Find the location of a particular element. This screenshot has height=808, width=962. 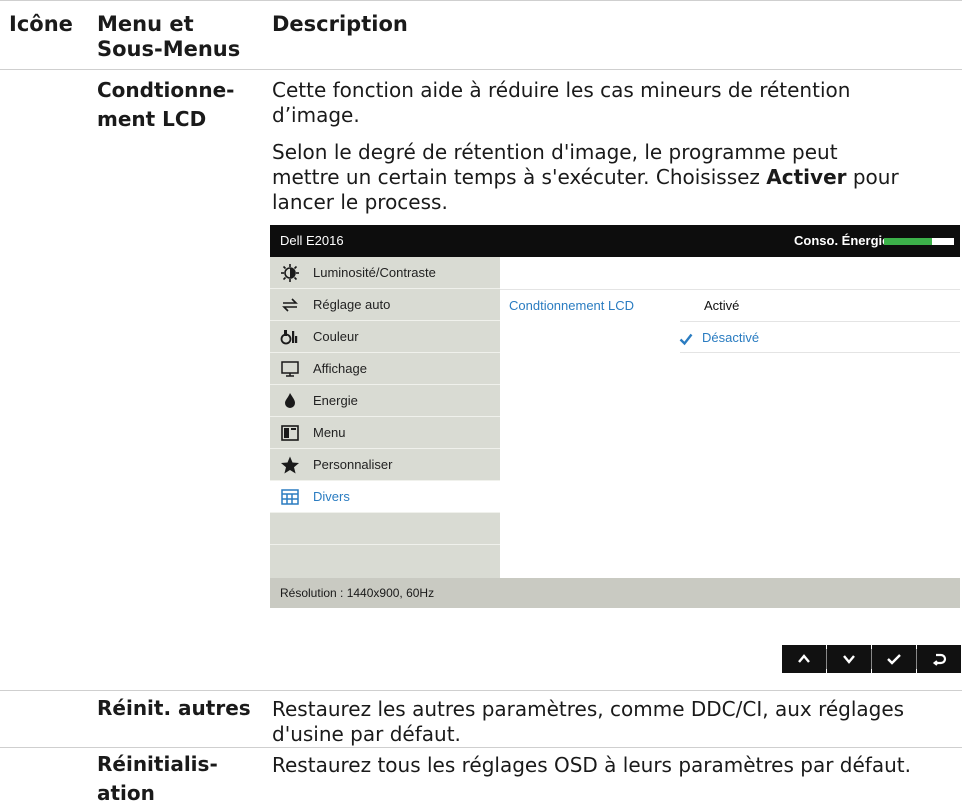

term-line: ment LCD is located at coordinates (152, 119).